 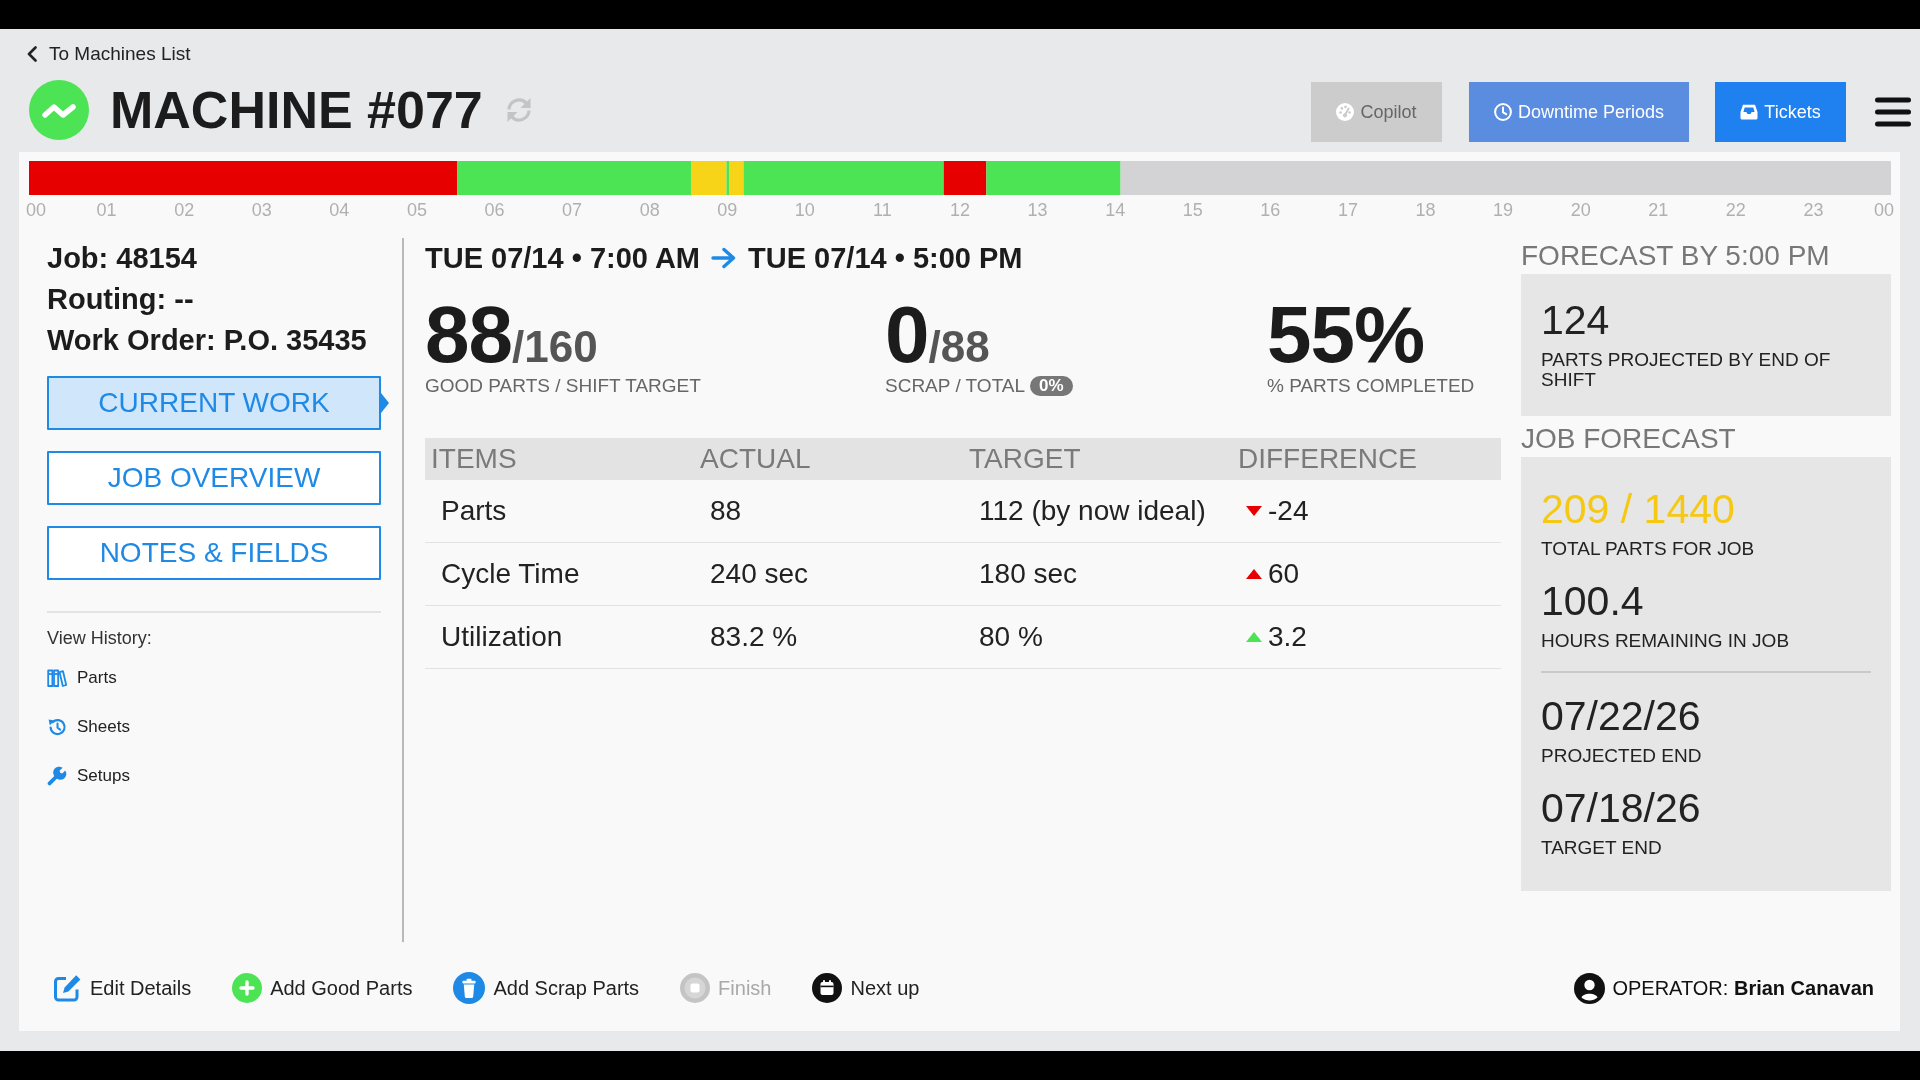 I want to click on hour-label: 03, so click(x=261, y=210).